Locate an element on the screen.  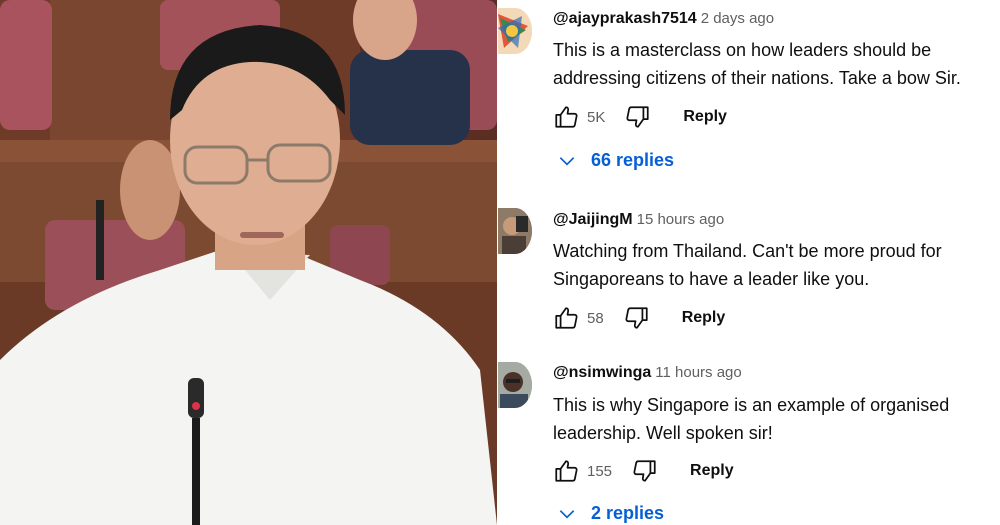
comment-timestamp: 2 days ago is located at coordinates (737, 18).